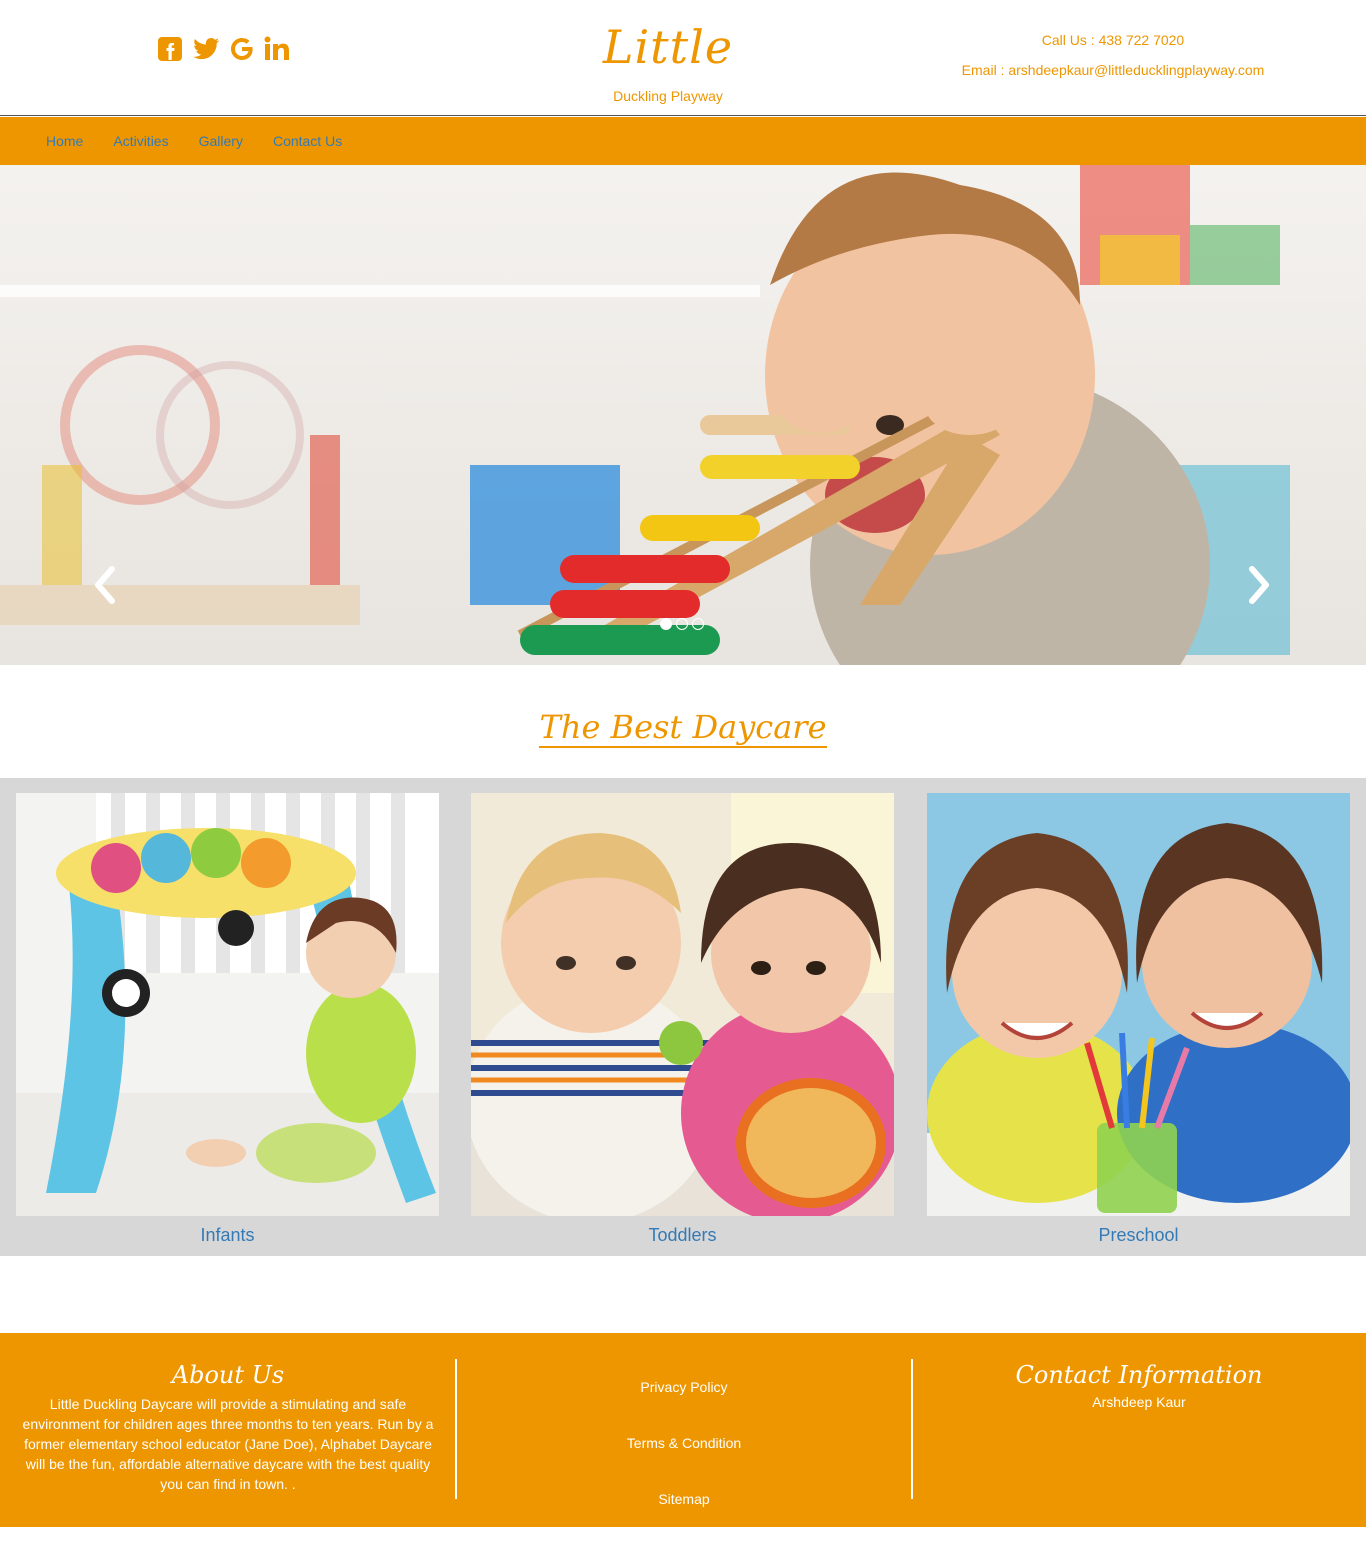  What do you see at coordinates (206, 49) in the screenshot?
I see `twitter-icon` at bounding box center [206, 49].